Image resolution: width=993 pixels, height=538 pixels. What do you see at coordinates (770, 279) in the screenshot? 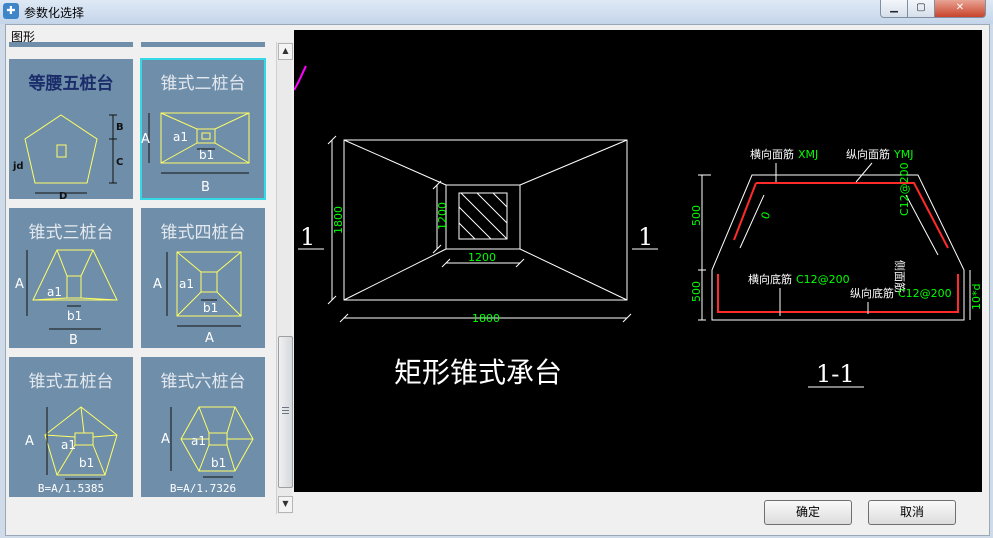
I see `svg-text: 横向底筋` at bounding box center [770, 279].